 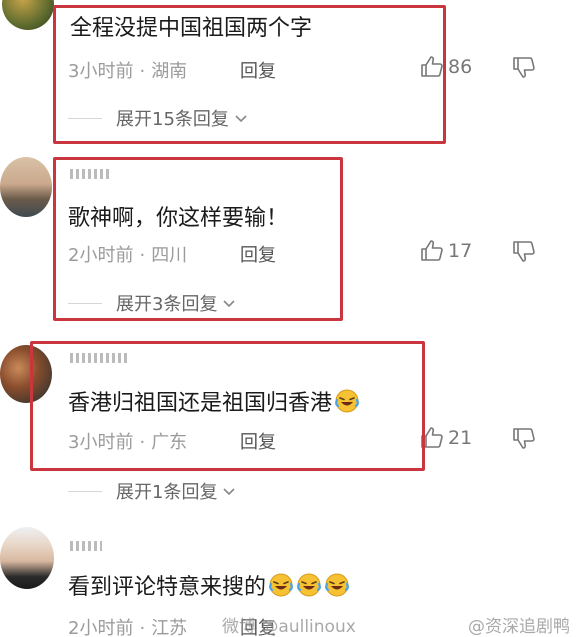 I want to click on comment-location: 湖南, so click(x=169, y=71).